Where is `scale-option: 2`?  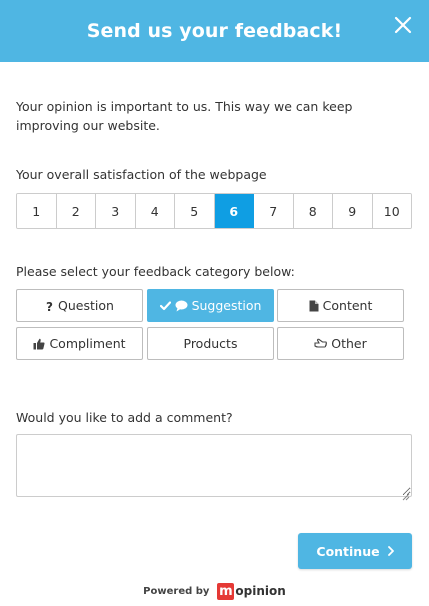
scale-option: 2 is located at coordinates (76, 211).